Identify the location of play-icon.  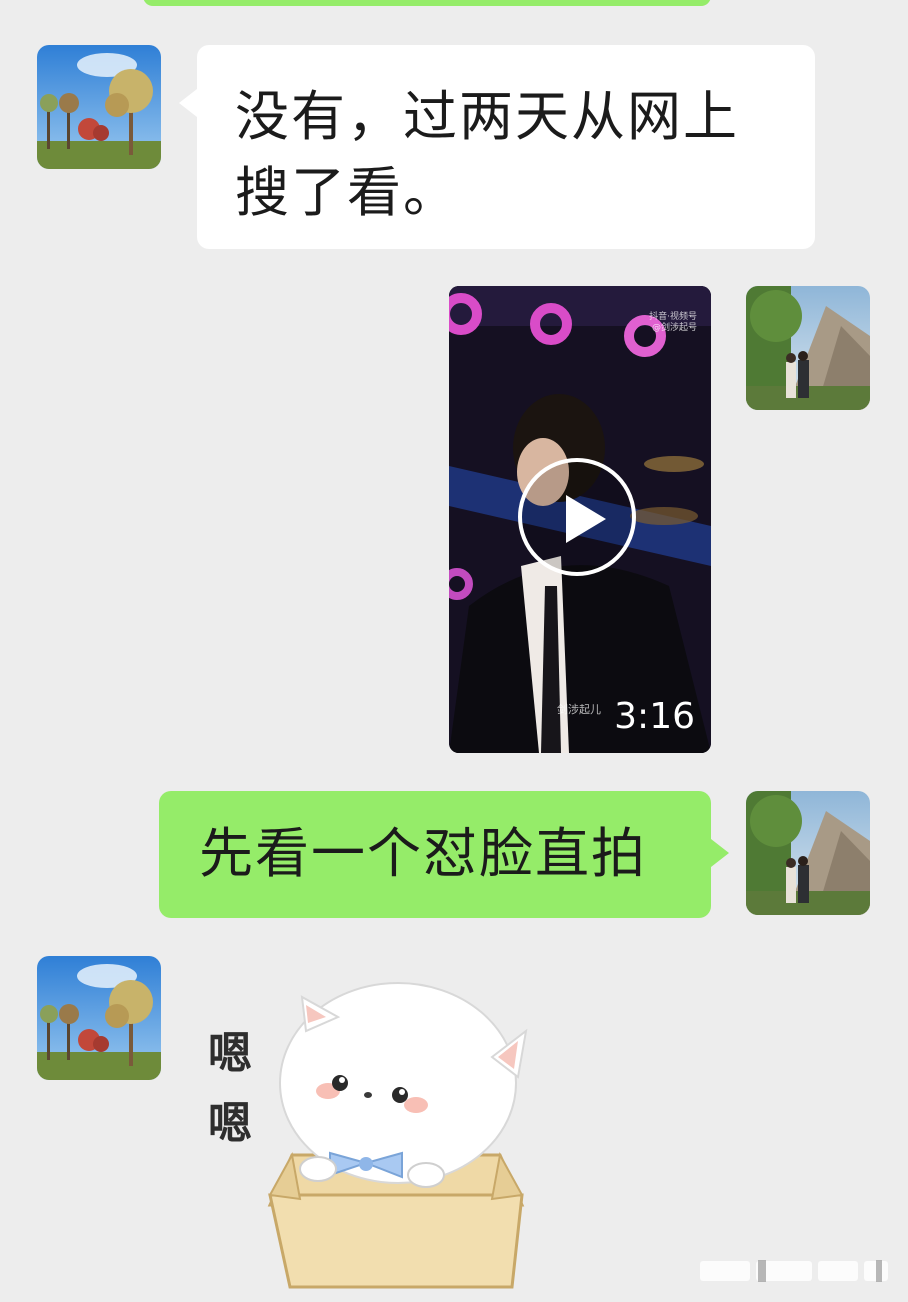
(577, 517).